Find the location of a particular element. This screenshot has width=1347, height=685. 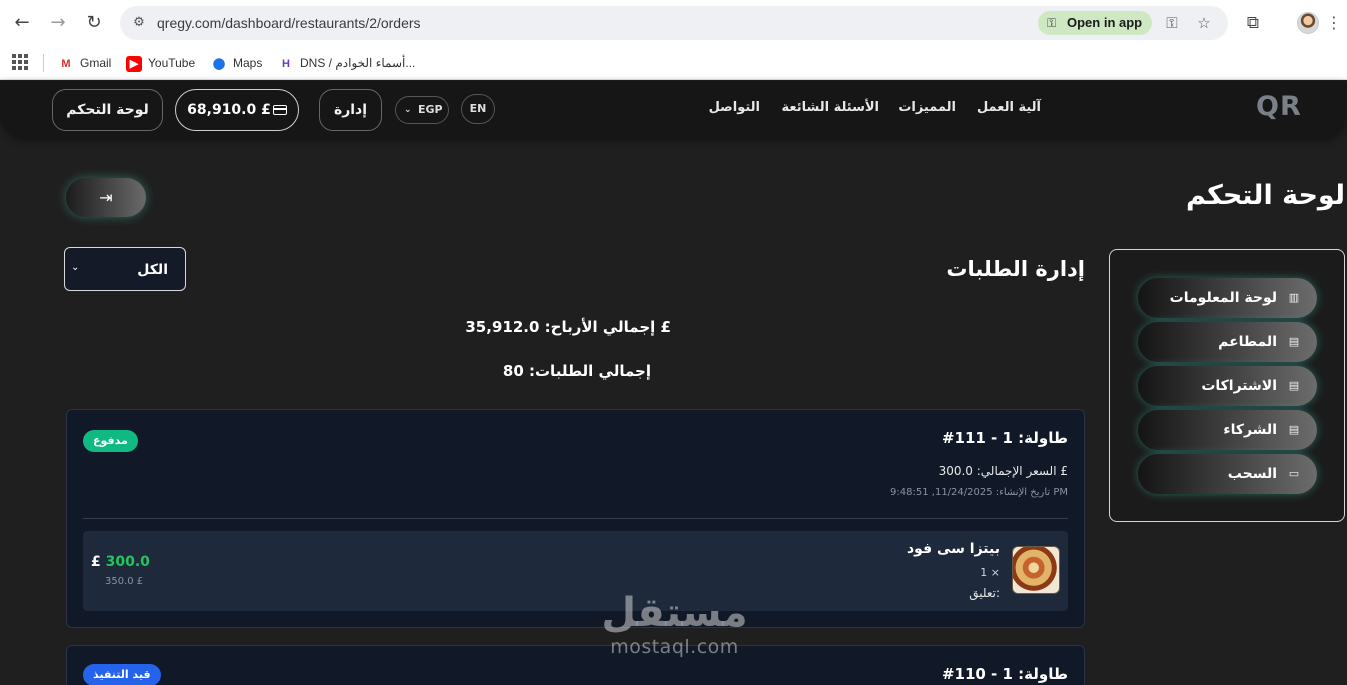

site-info-icon: ⚙ is located at coordinates (139, 23).